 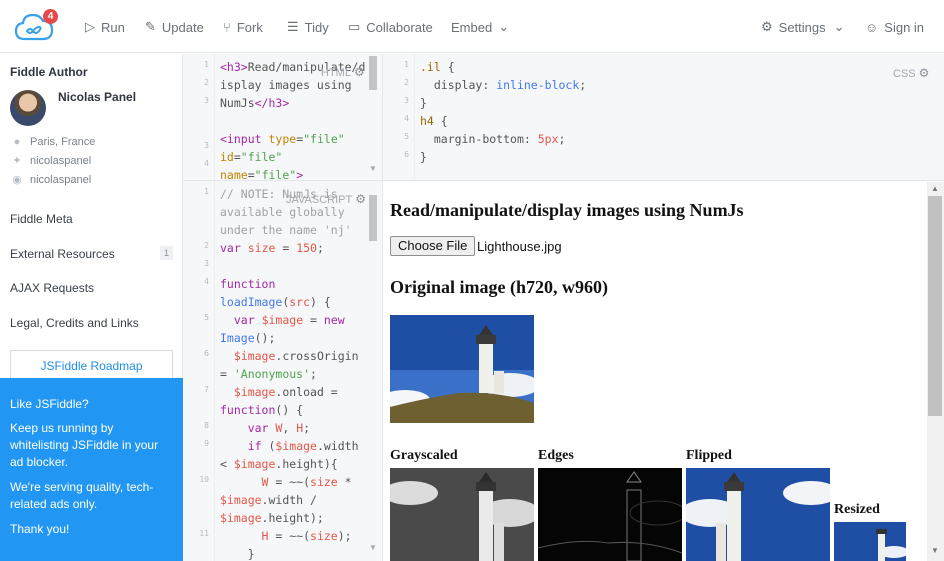 I want to click on grayscaled-image, so click(x=462, y=514).